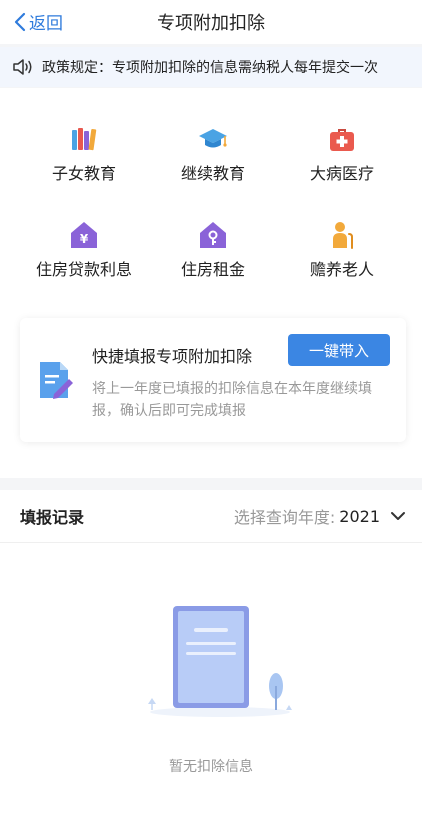 The height and width of the screenshot is (817, 422). What do you see at coordinates (211, 516) in the screenshot?
I see `records-header: 填报记录 选择查询年度: 2021` at bounding box center [211, 516].